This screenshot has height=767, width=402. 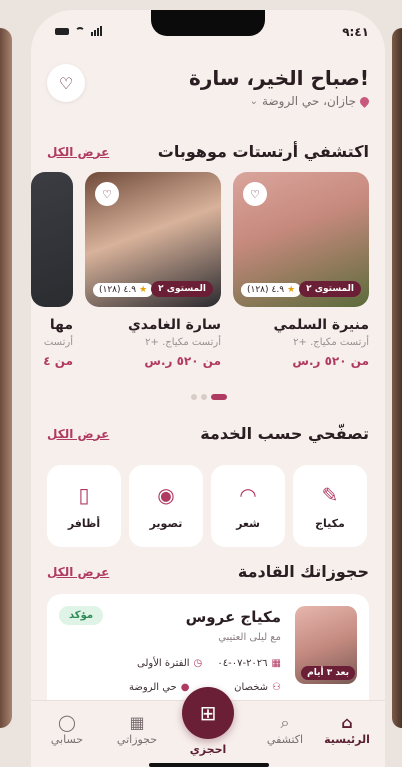 I want to click on location-pin-icon, so click(x=364, y=101).